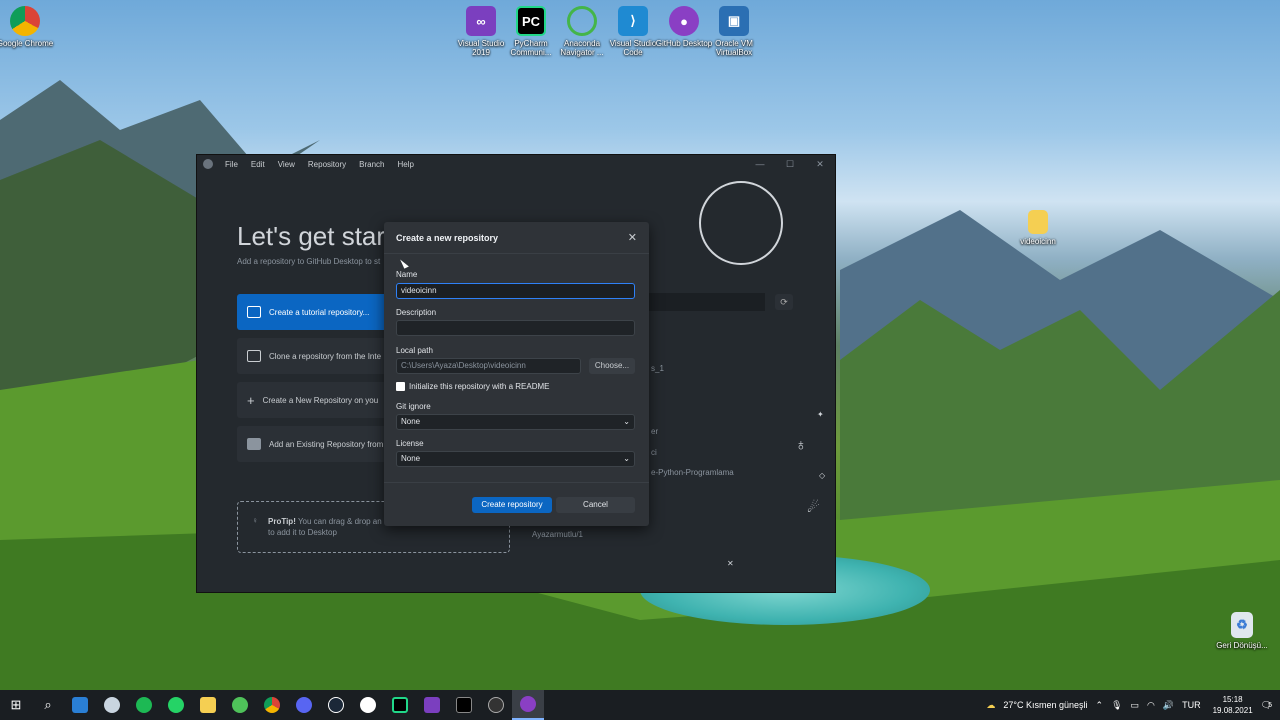  Describe the element at coordinates (1232, 699) in the screenshot. I see `clock-time: 15:18` at that location.